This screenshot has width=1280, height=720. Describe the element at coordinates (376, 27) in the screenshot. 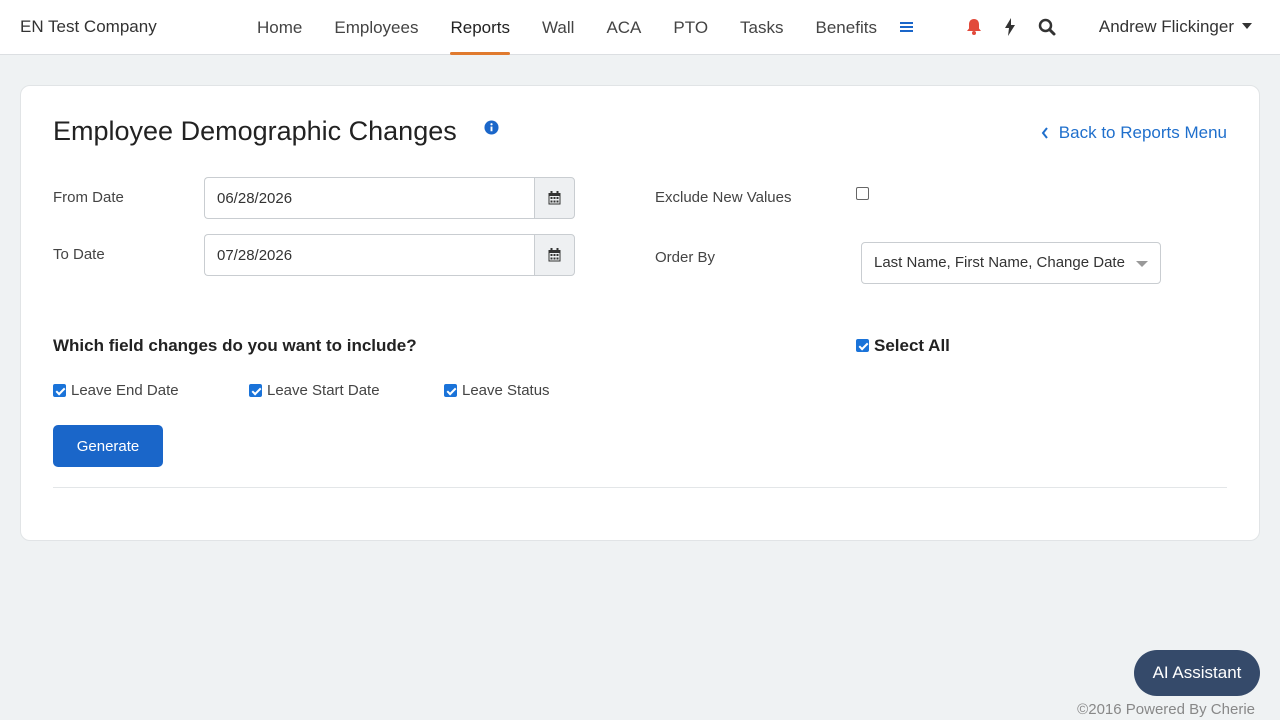

I see `nav-employees: Employees` at that location.